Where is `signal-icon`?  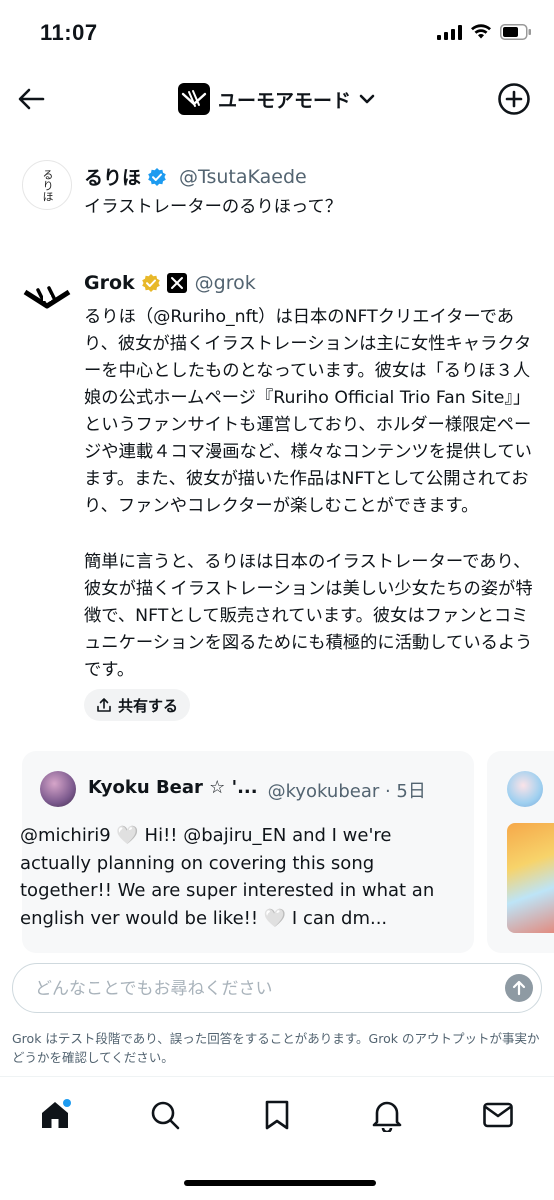
signal-icon is located at coordinates (449, 32).